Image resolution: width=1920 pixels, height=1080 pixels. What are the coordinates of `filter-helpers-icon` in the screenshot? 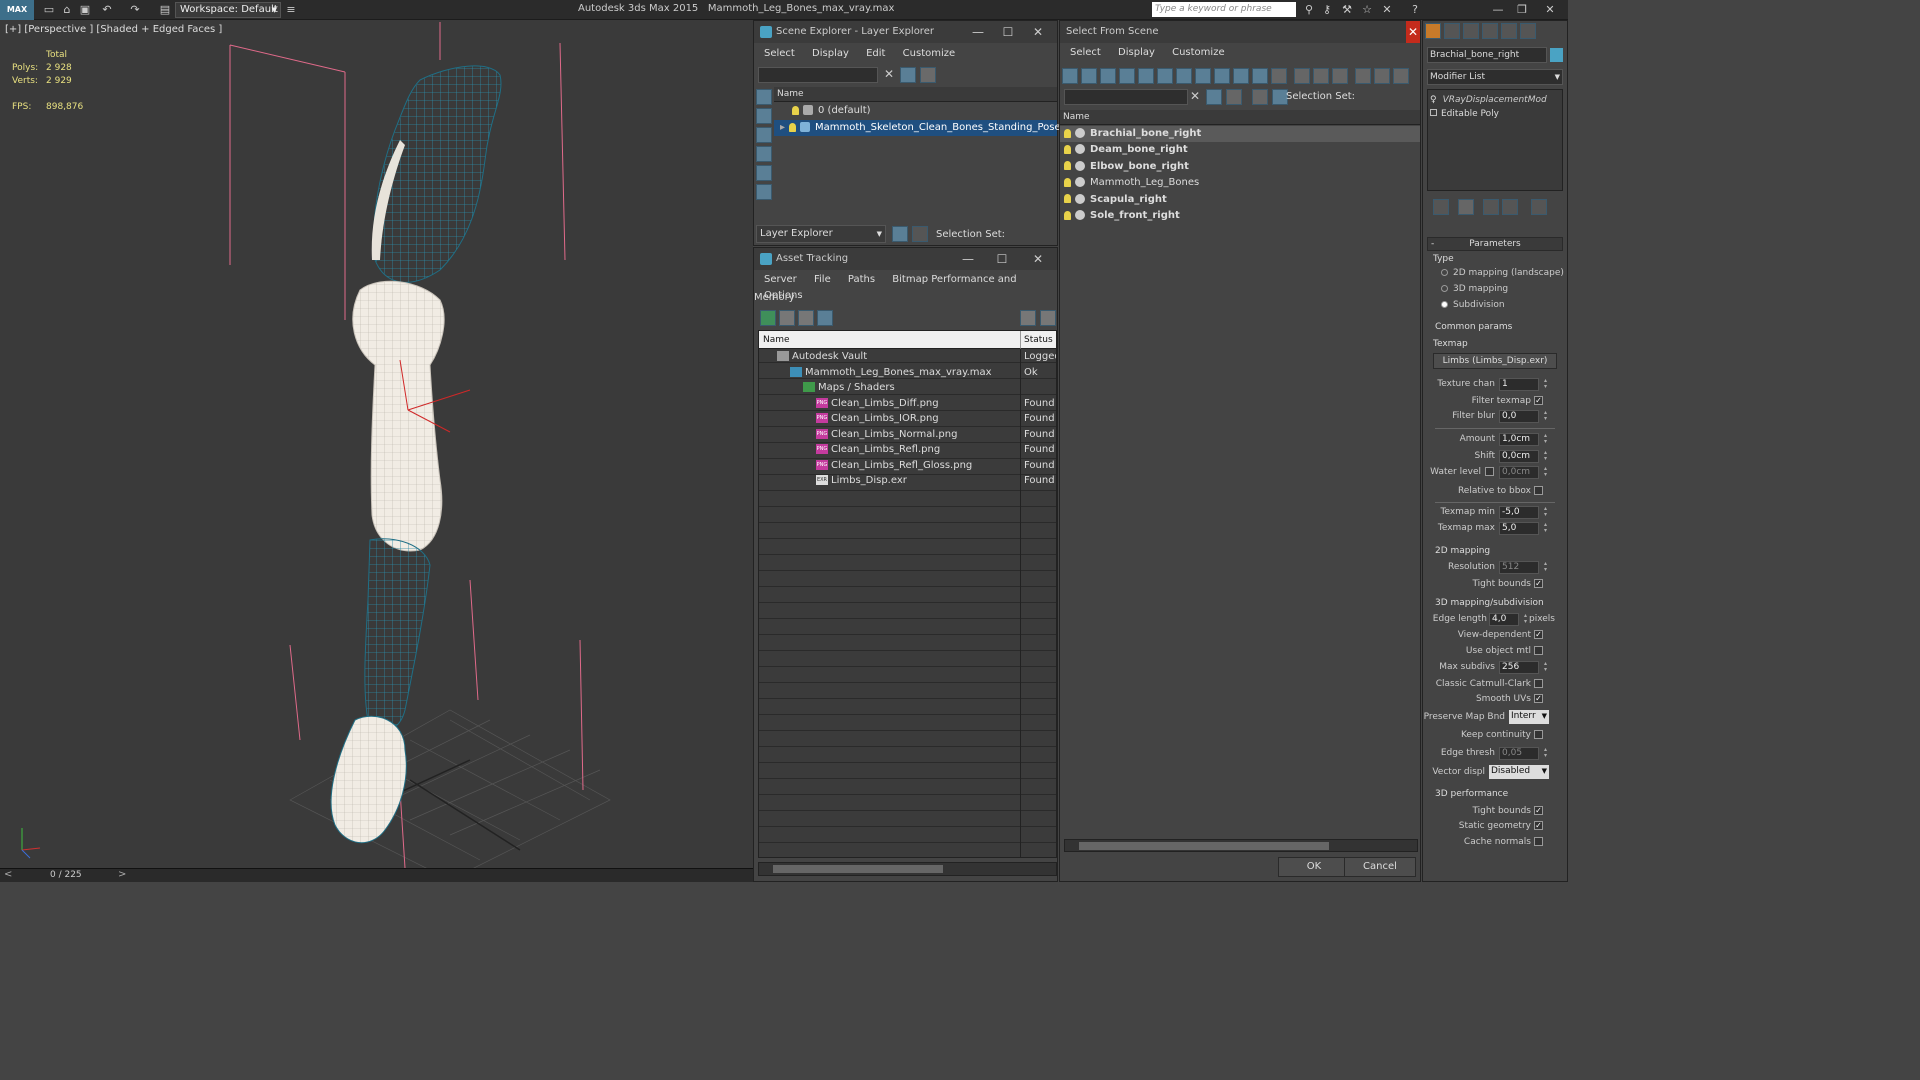 It's located at (1146, 76).